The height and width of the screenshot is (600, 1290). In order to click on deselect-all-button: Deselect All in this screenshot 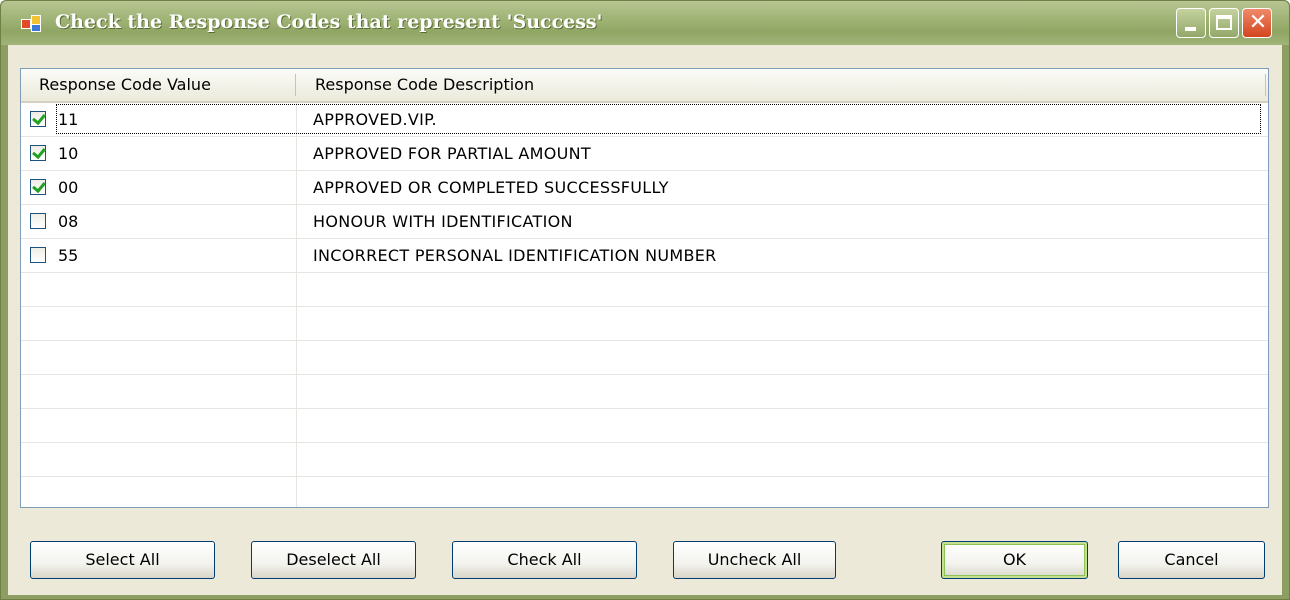, I will do `click(333, 560)`.